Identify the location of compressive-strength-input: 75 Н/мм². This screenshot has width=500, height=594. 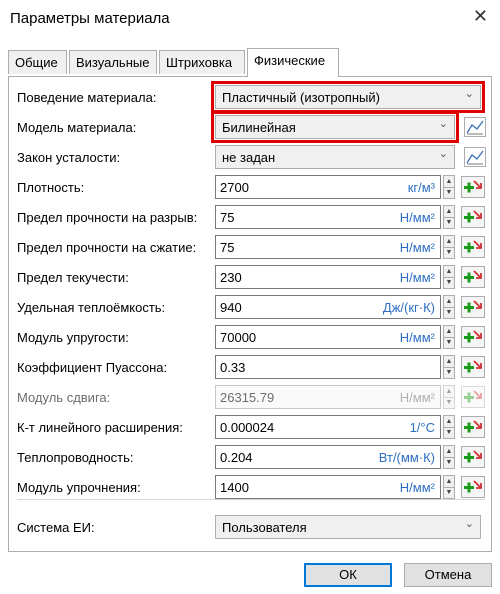
(328, 247).